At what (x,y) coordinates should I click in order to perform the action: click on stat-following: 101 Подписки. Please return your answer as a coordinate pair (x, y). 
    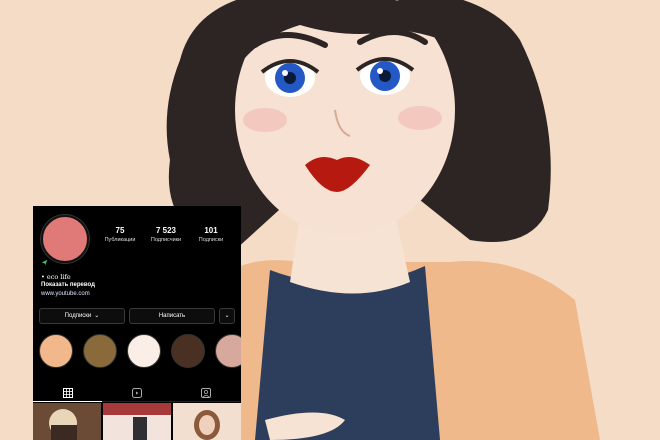
    Looking at the image, I should click on (211, 235).